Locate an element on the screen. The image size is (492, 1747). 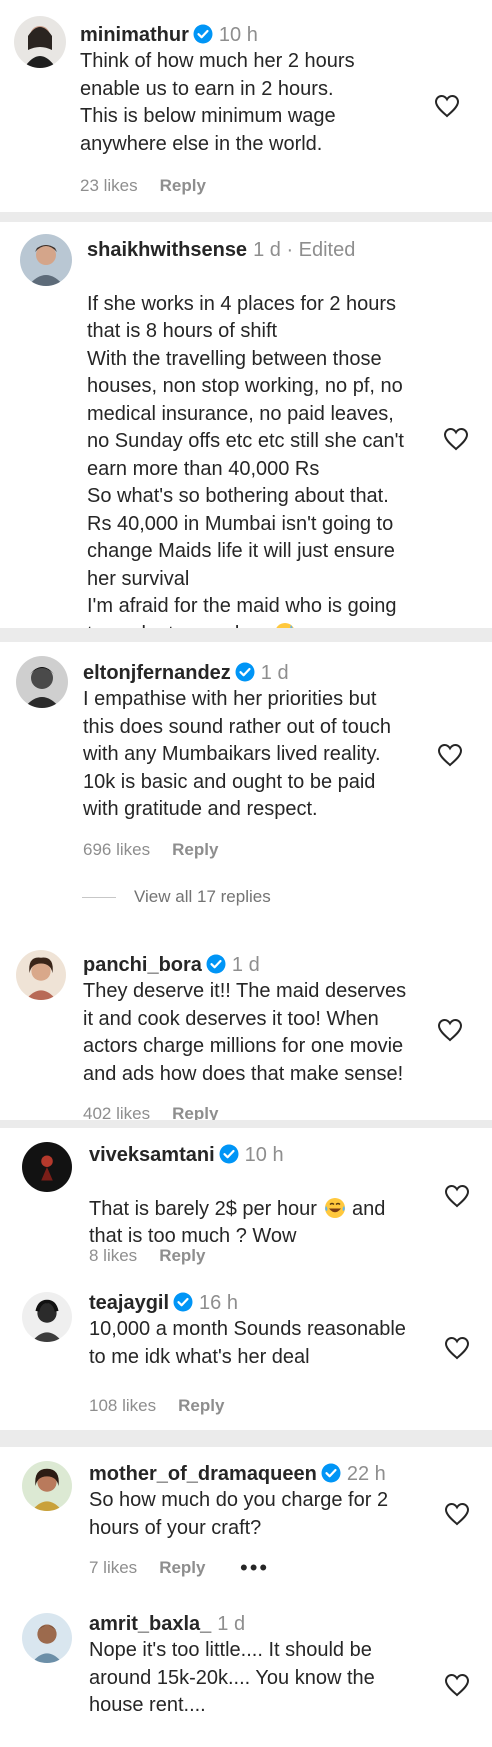
comment-meta: 8 likes Reply is located at coordinates (158, 1256).